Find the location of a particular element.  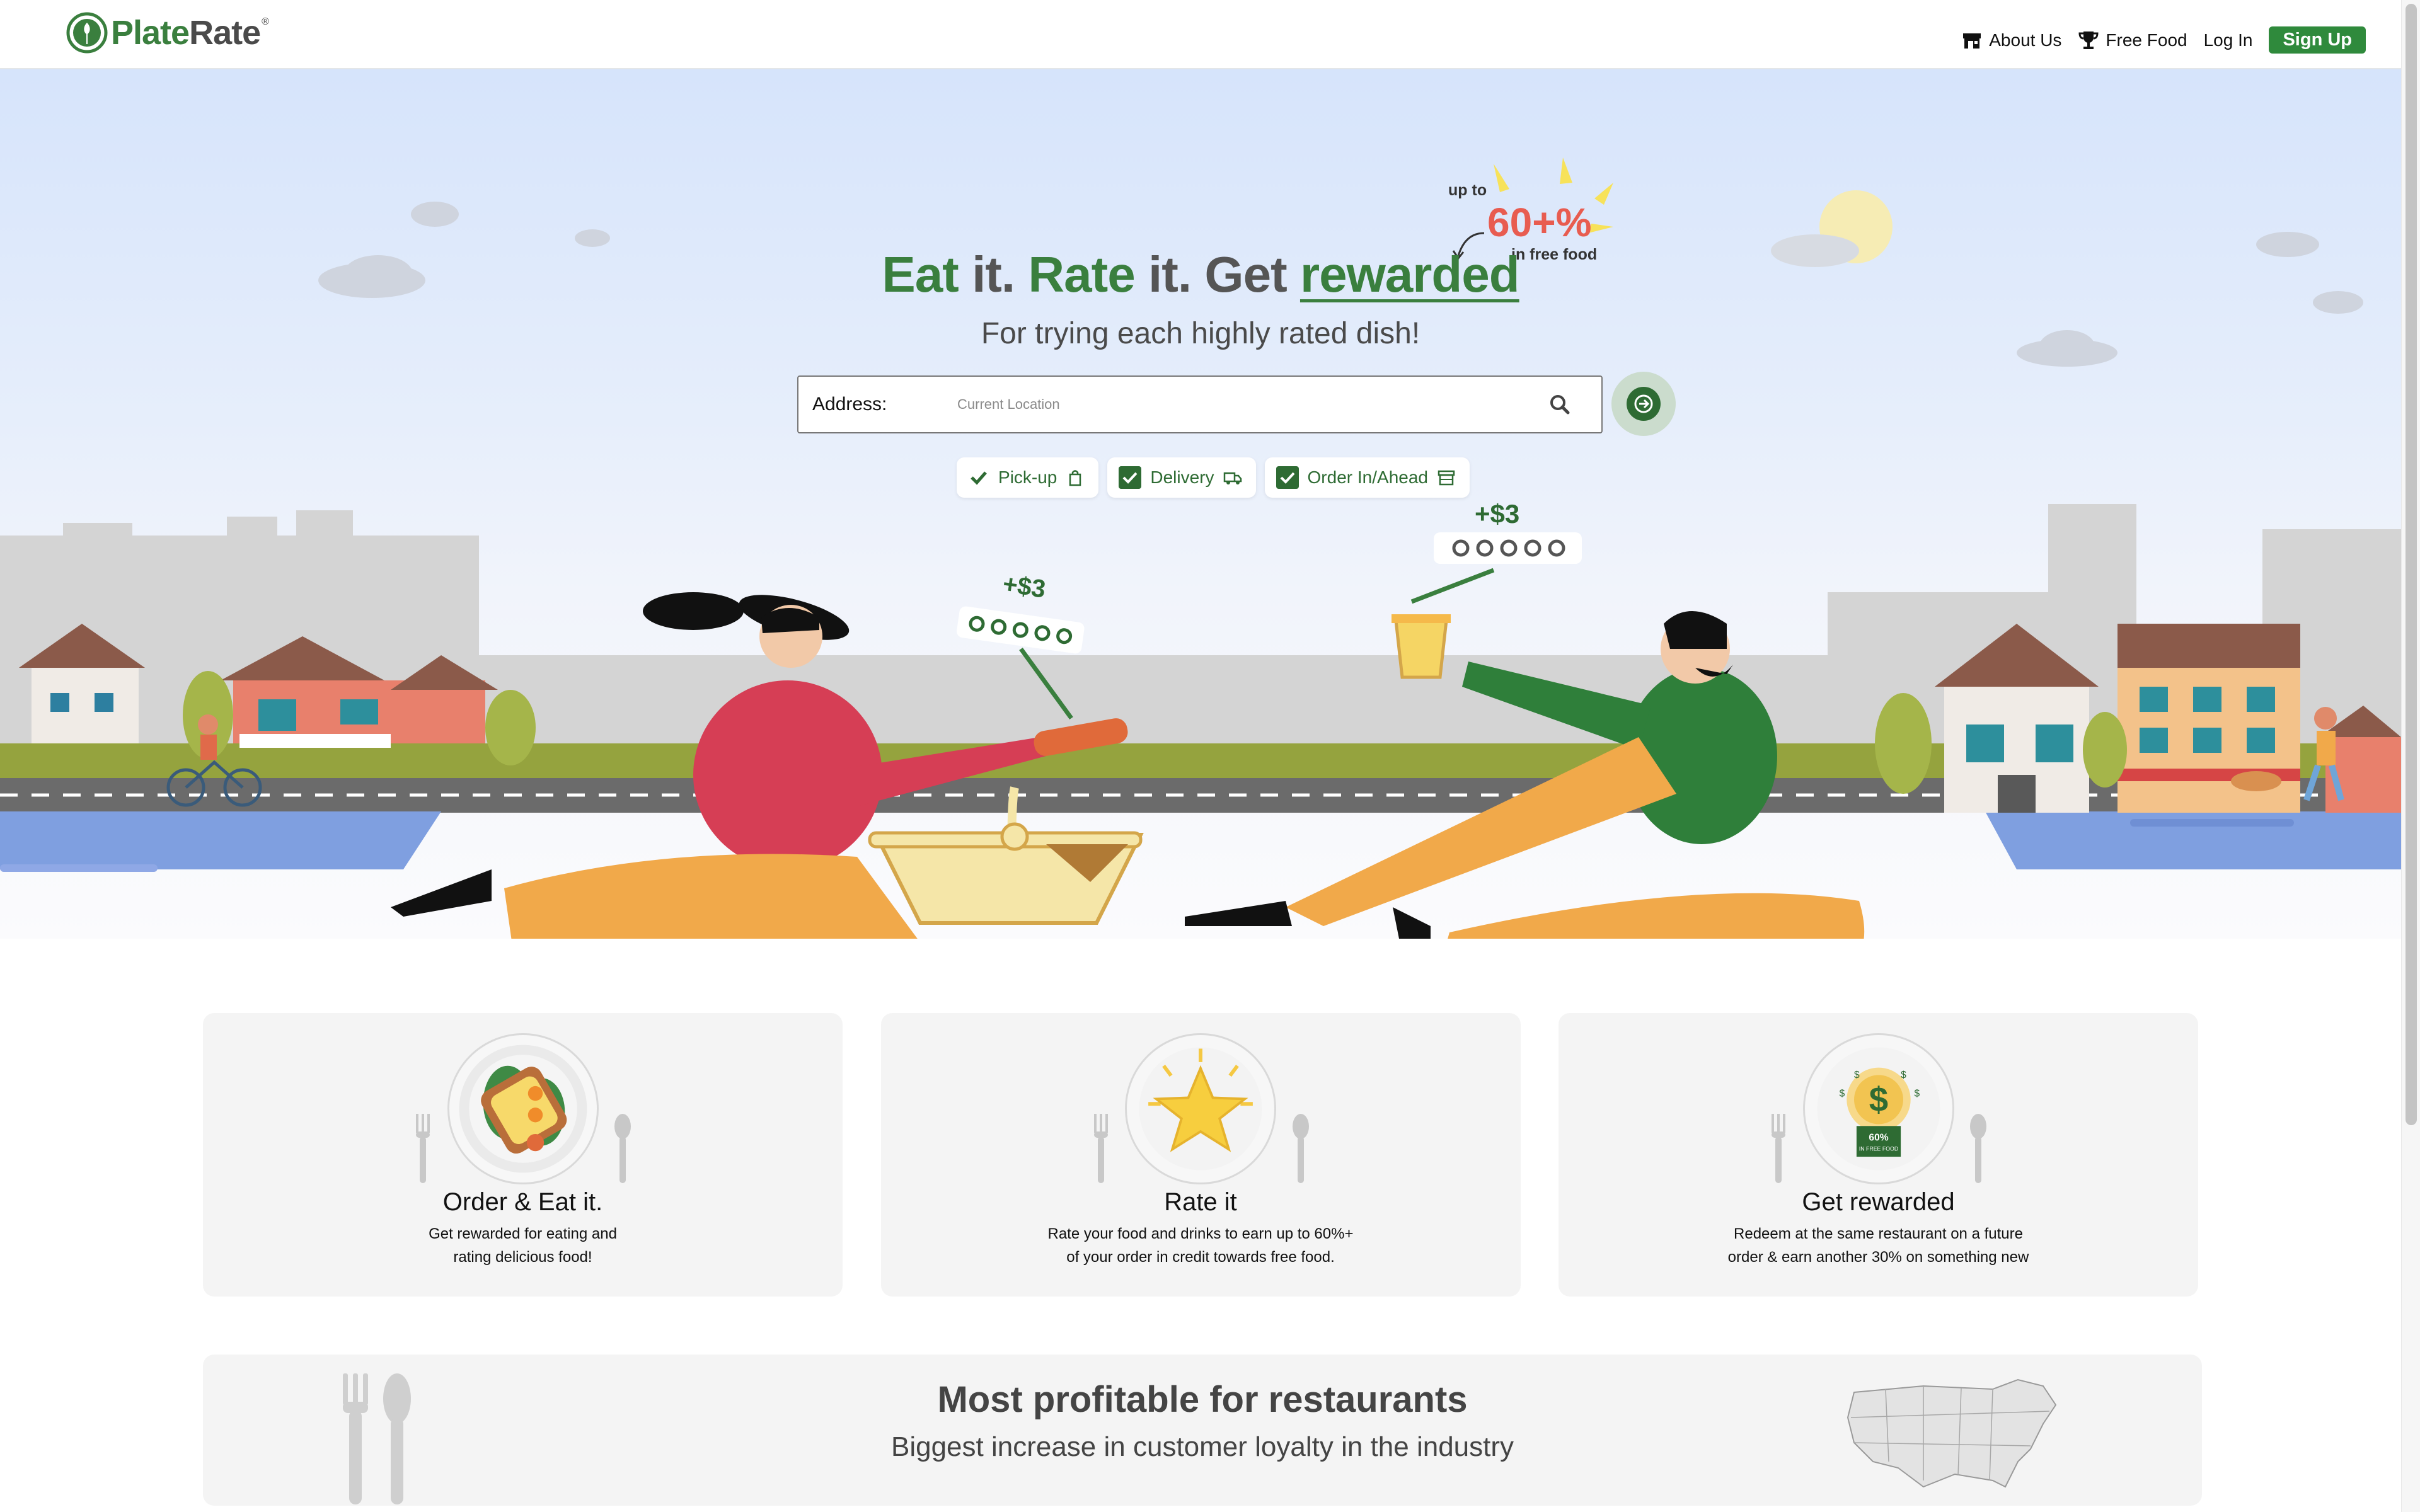

trophy-icon is located at coordinates (2088, 40).